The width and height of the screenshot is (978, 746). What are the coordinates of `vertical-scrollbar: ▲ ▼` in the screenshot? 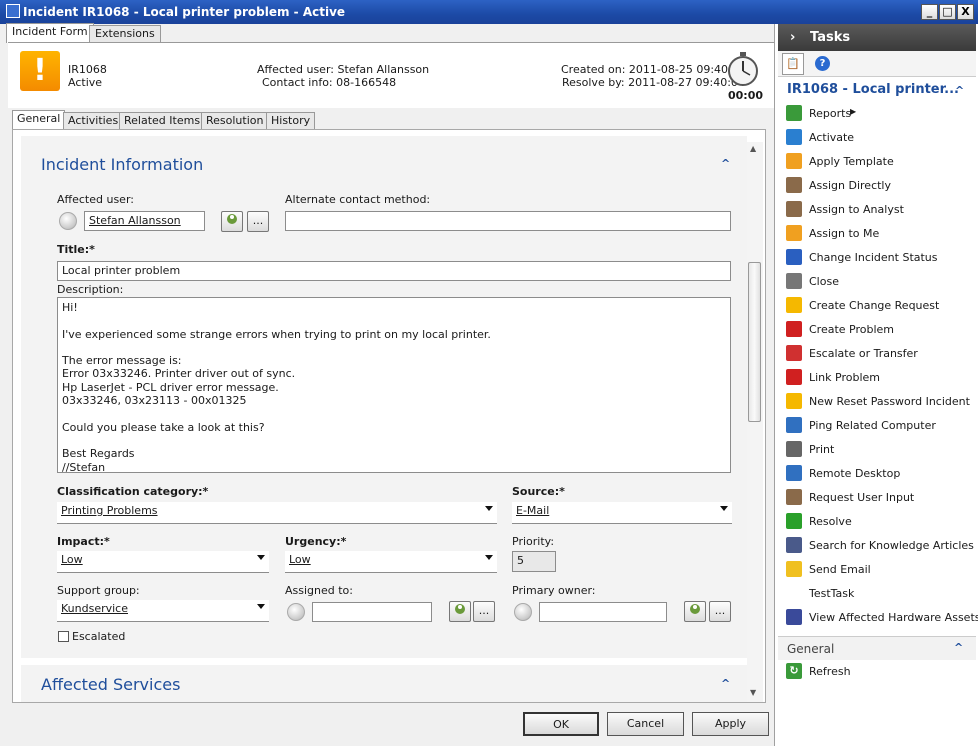 It's located at (755, 422).